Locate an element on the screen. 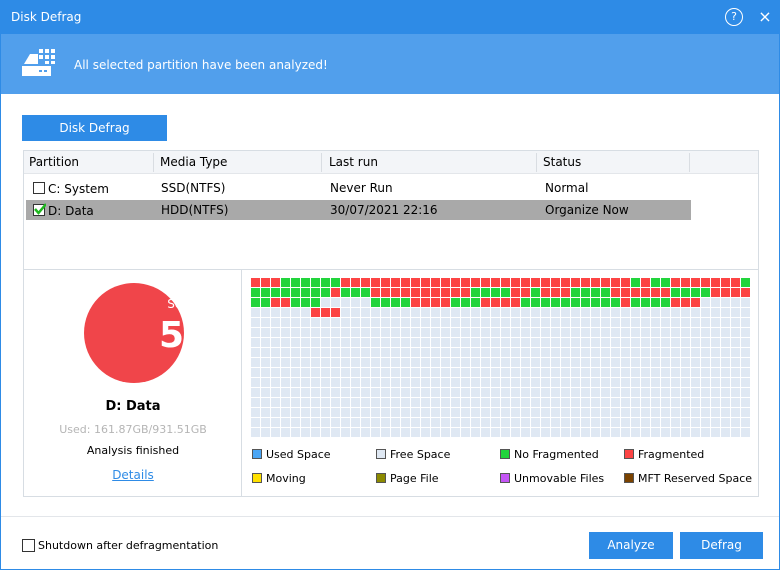 This screenshot has width=780, height=570. analyze-button: Analyze is located at coordinates (631, 545).